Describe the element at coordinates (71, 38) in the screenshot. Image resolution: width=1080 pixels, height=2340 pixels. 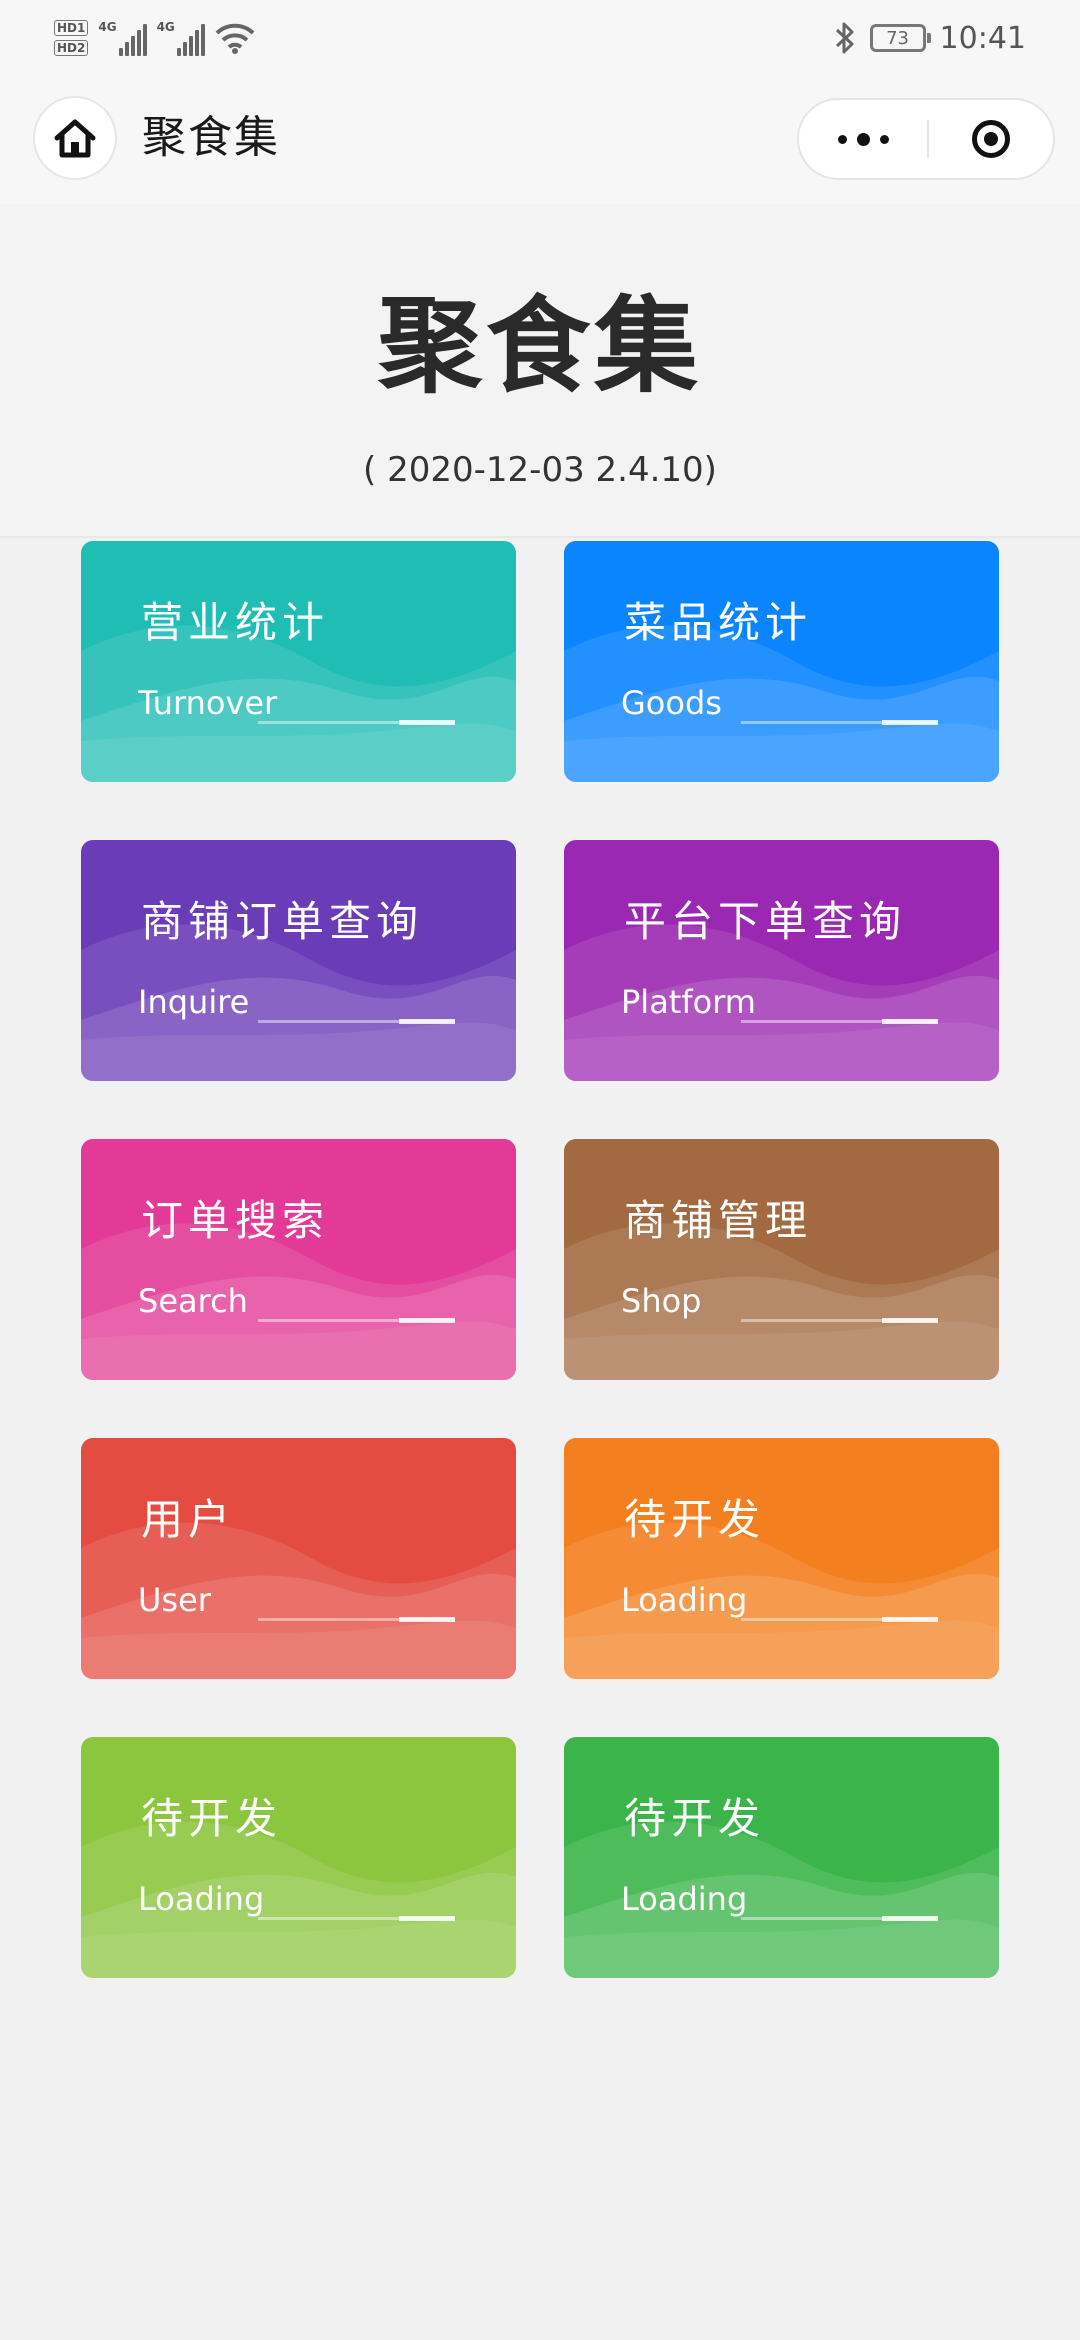
I see `hd-indicators: HD1 HD2` at that location.